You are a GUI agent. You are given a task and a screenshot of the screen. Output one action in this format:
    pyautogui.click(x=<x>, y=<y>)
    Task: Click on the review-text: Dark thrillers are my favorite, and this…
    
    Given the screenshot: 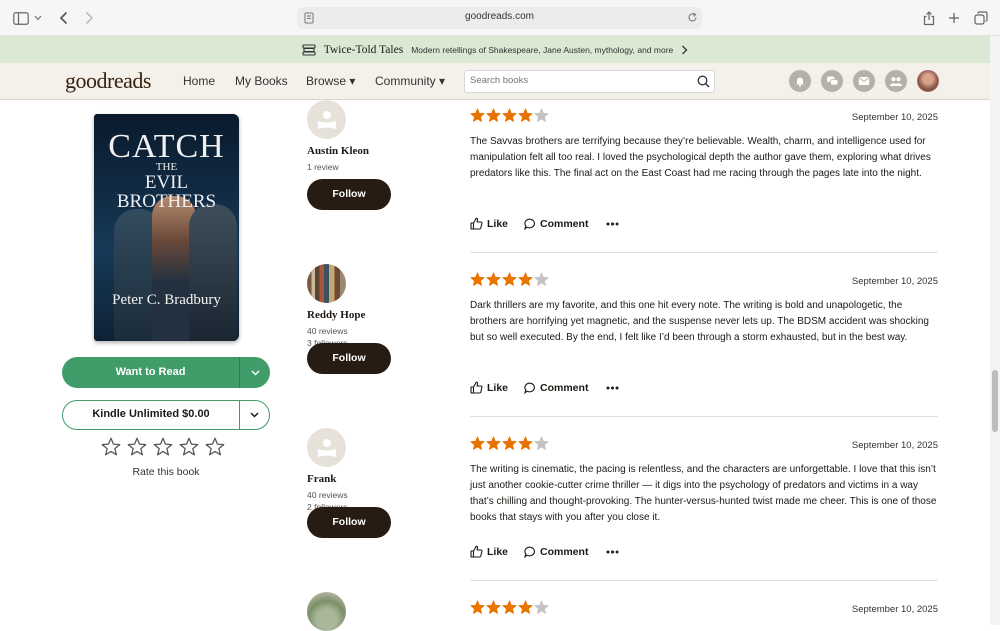 What is the action you would take?
    pyautogui.click(x=699, y=321)
    